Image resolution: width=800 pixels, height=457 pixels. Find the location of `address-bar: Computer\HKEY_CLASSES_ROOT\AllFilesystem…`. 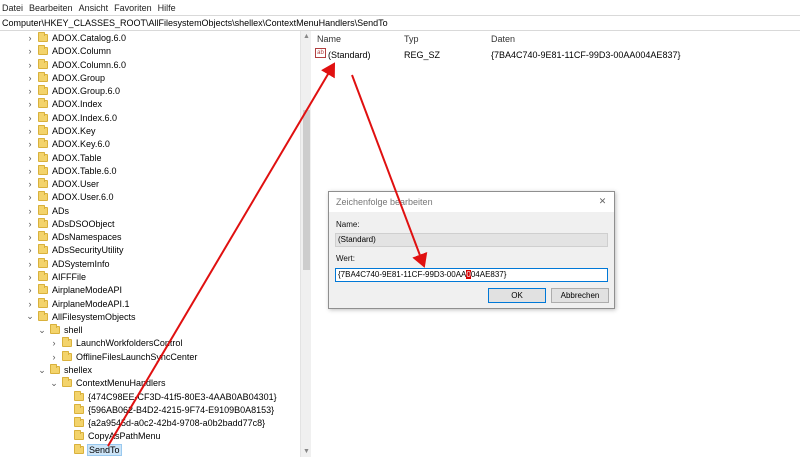

address-bar: Computer\HKEY_CLASSES_ROOT\AllFilesystem… is located at coordinates (400, 23).